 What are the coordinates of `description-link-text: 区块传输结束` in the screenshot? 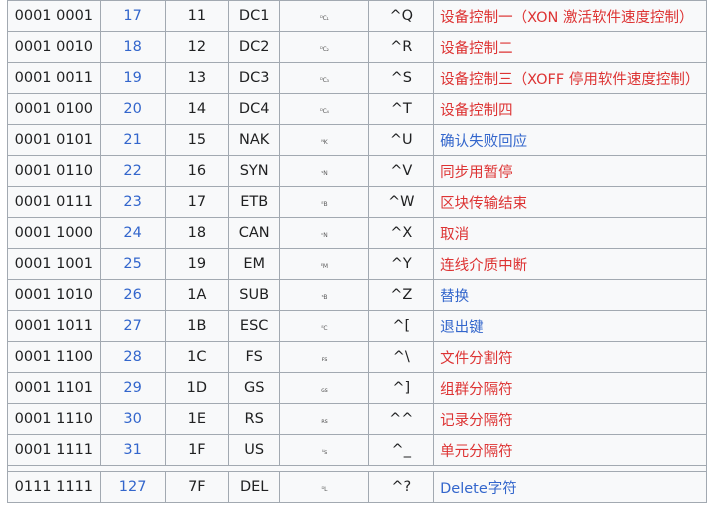 It's located at (483, 204).